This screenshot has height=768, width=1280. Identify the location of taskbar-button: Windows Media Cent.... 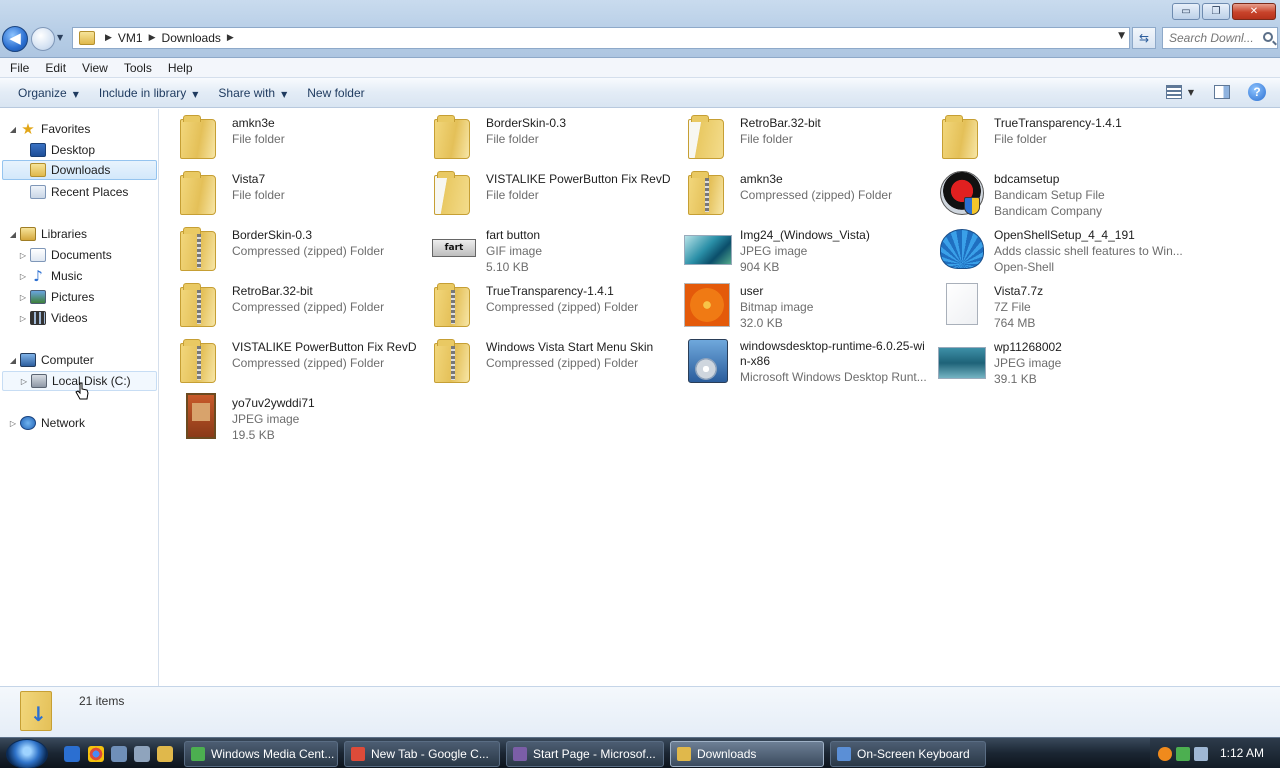
(261, 754).